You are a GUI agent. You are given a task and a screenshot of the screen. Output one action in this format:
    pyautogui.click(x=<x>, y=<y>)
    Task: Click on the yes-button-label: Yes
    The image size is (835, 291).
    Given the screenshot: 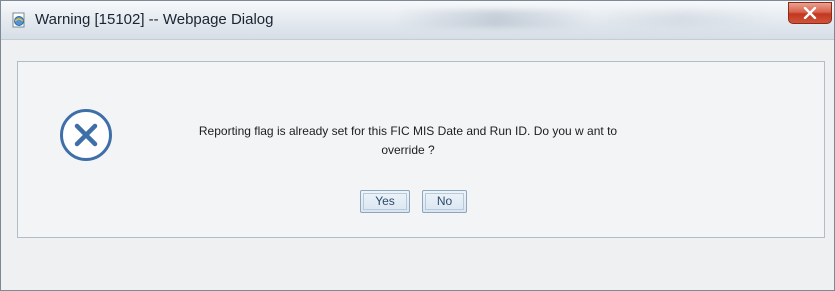 What is the action you would take?
    pyautogui.click(x=385, y=201)
    